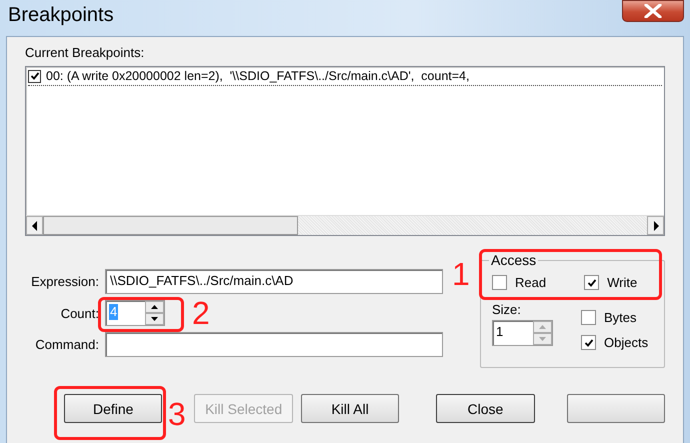 The height and width of the screenshot is (443, 690). I want to click on checkbox-label: Objects, so click(626, 342).